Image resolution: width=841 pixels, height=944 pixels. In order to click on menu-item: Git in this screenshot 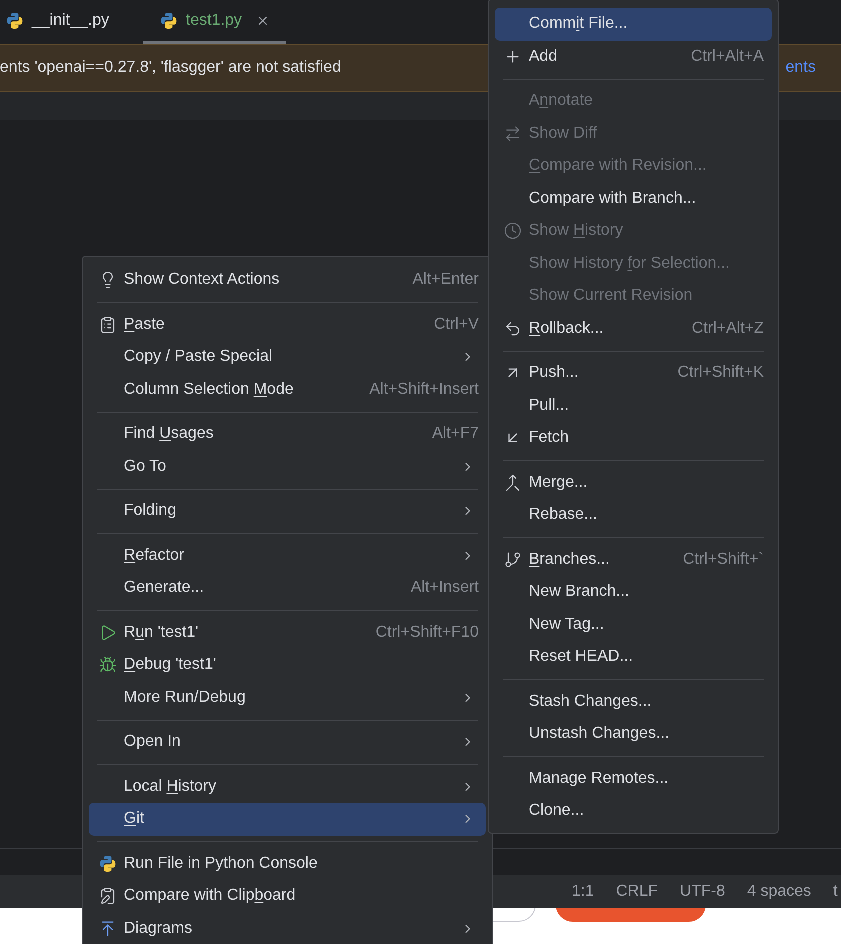, I will do `click(287, 819)`.